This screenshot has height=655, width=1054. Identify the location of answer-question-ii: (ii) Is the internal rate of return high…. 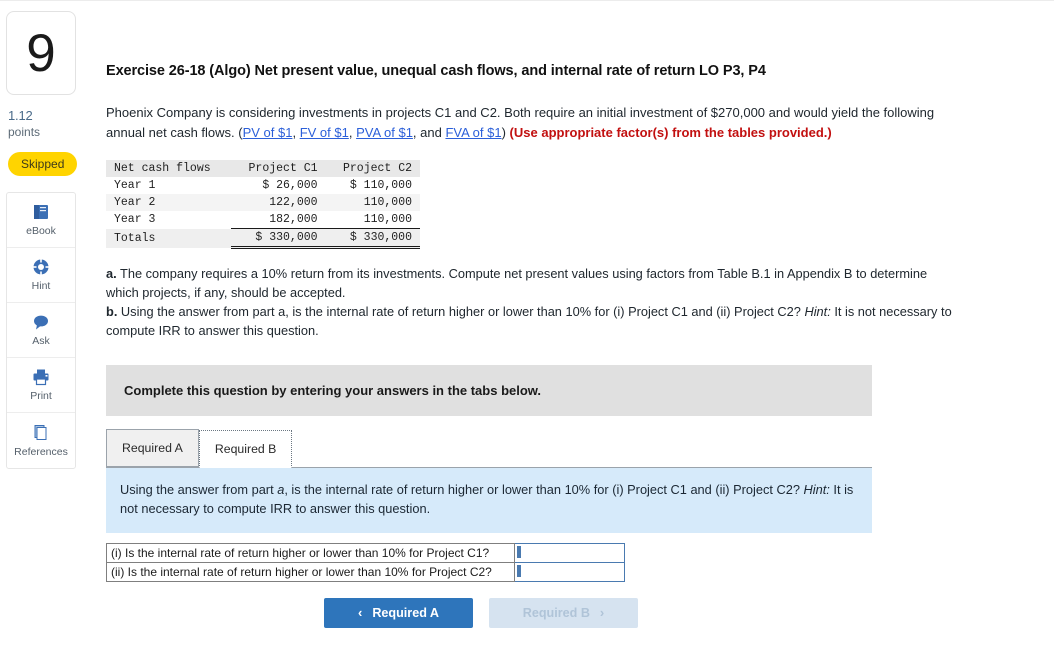
(310, 571).